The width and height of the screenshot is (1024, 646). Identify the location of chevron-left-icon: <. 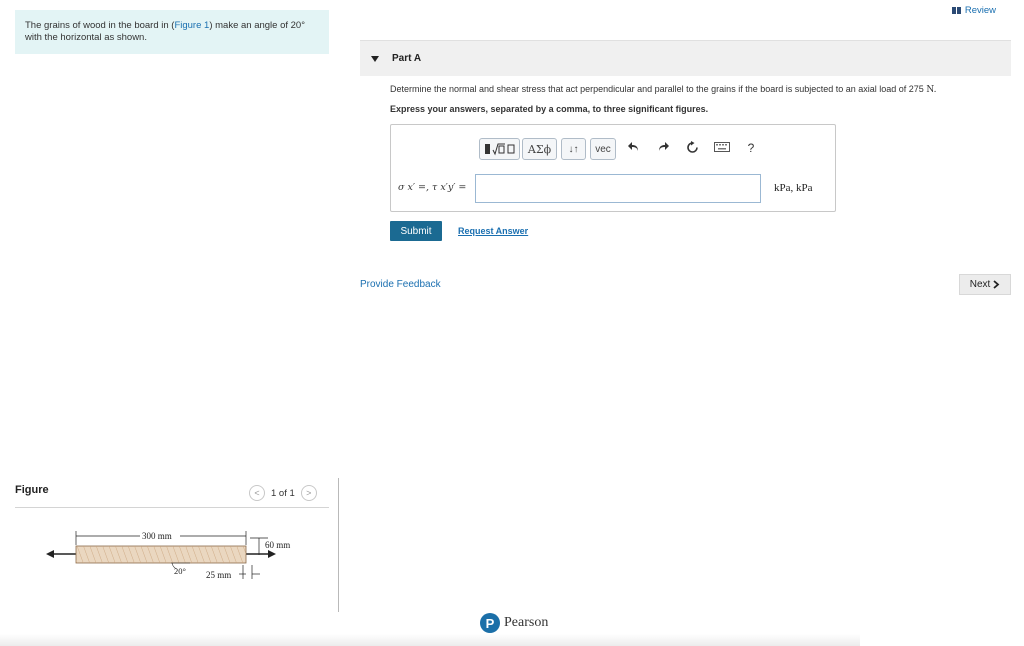
(257, 493).